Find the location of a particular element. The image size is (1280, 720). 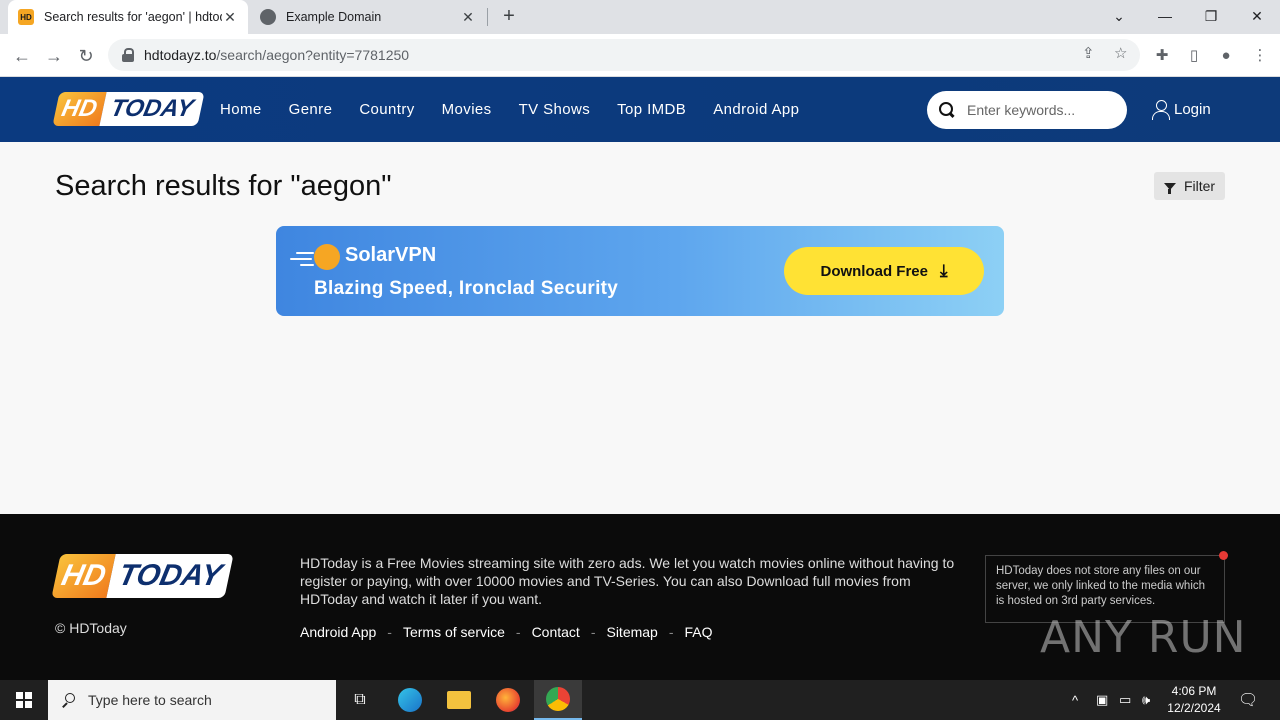

taskbar-clock: 4:06 PM 12/2/2024 is located at coordinates (1194, 700).